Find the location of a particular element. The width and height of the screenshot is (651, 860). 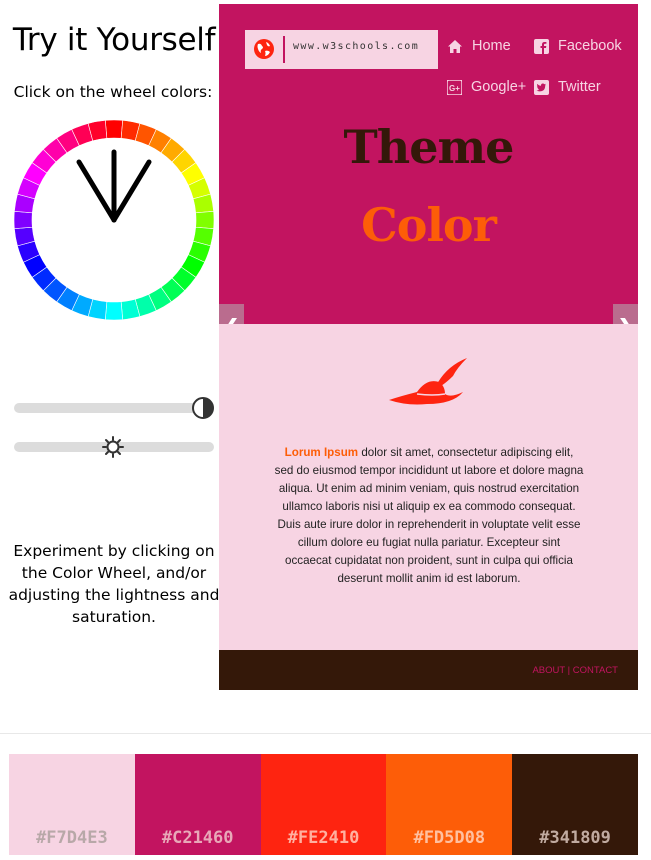

nav-googleplus: G+ Google+ is located at coordinates (486, 87).